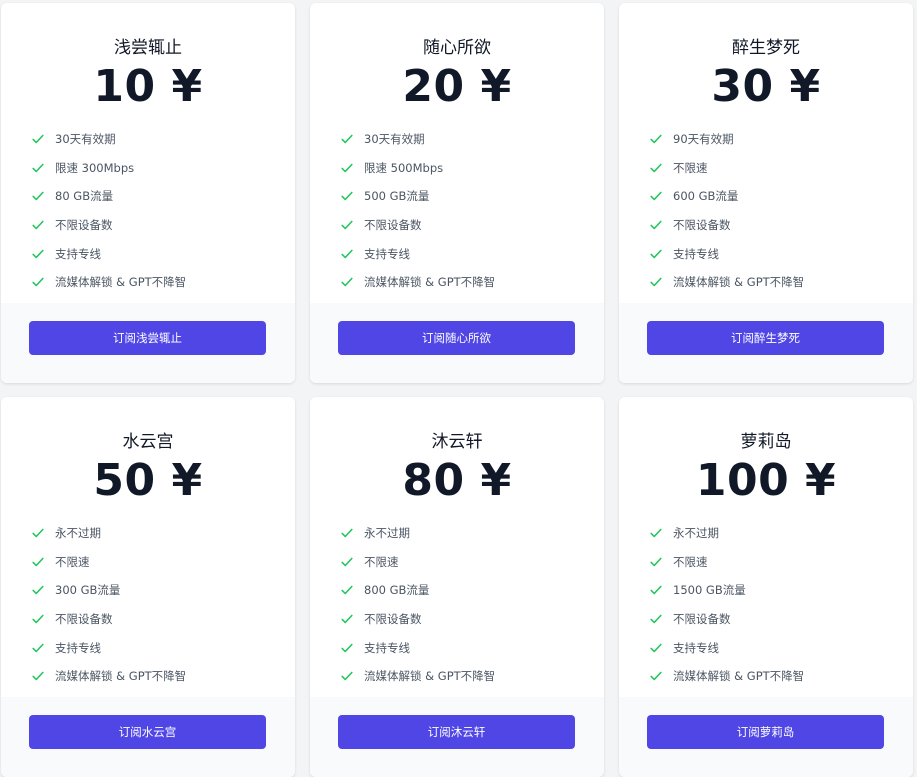  I want to click on subscribe-button: 订阅醉生梦死, so click(765, 338).